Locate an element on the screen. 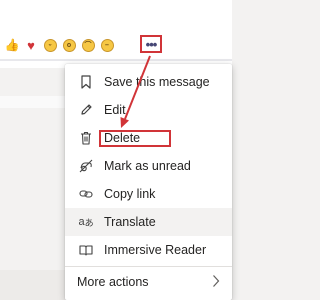 The width and height of the screenshot is (320, 300). menu-item-translate: aあ Translate is located at coordinates (148, 222).